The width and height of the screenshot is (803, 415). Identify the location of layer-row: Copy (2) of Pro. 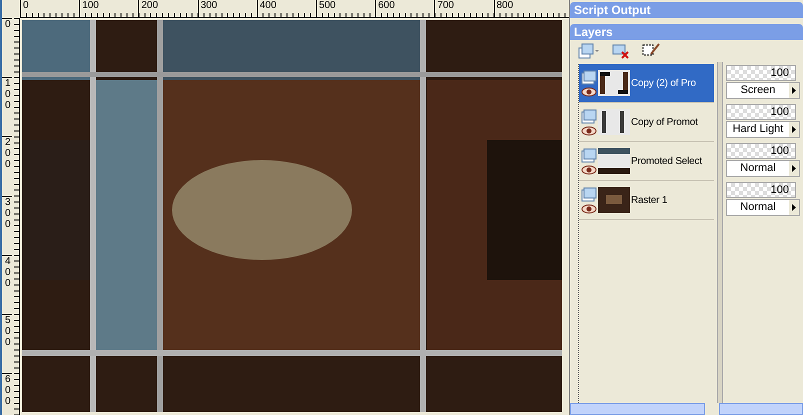
(646, 83).